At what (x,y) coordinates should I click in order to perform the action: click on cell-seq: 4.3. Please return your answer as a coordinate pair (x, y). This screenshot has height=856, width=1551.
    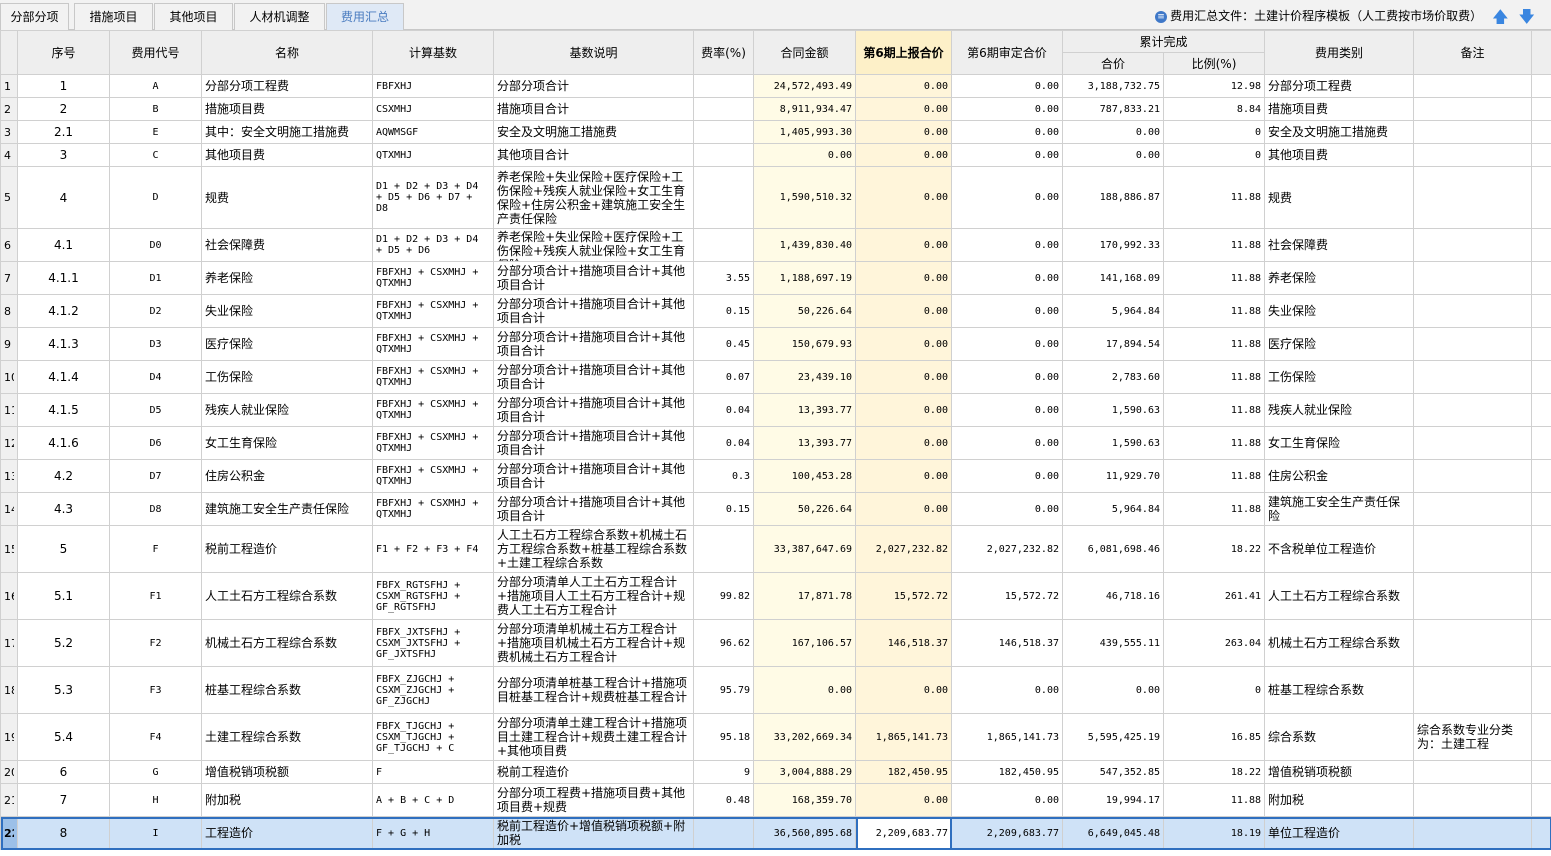
    Looking at the image, I should click on (63, 509).